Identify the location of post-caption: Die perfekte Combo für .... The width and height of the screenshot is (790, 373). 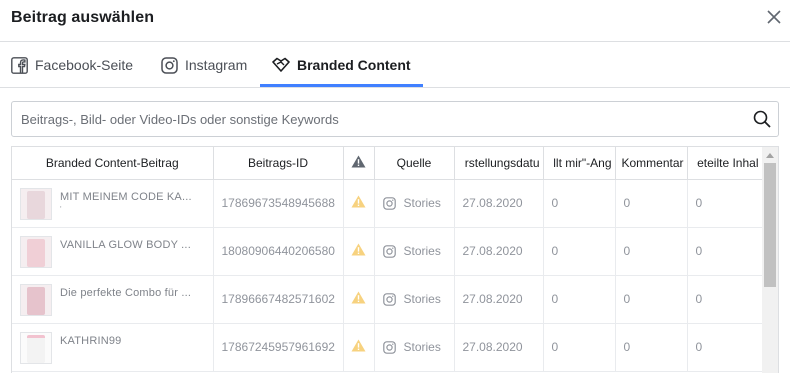
(126, 293).